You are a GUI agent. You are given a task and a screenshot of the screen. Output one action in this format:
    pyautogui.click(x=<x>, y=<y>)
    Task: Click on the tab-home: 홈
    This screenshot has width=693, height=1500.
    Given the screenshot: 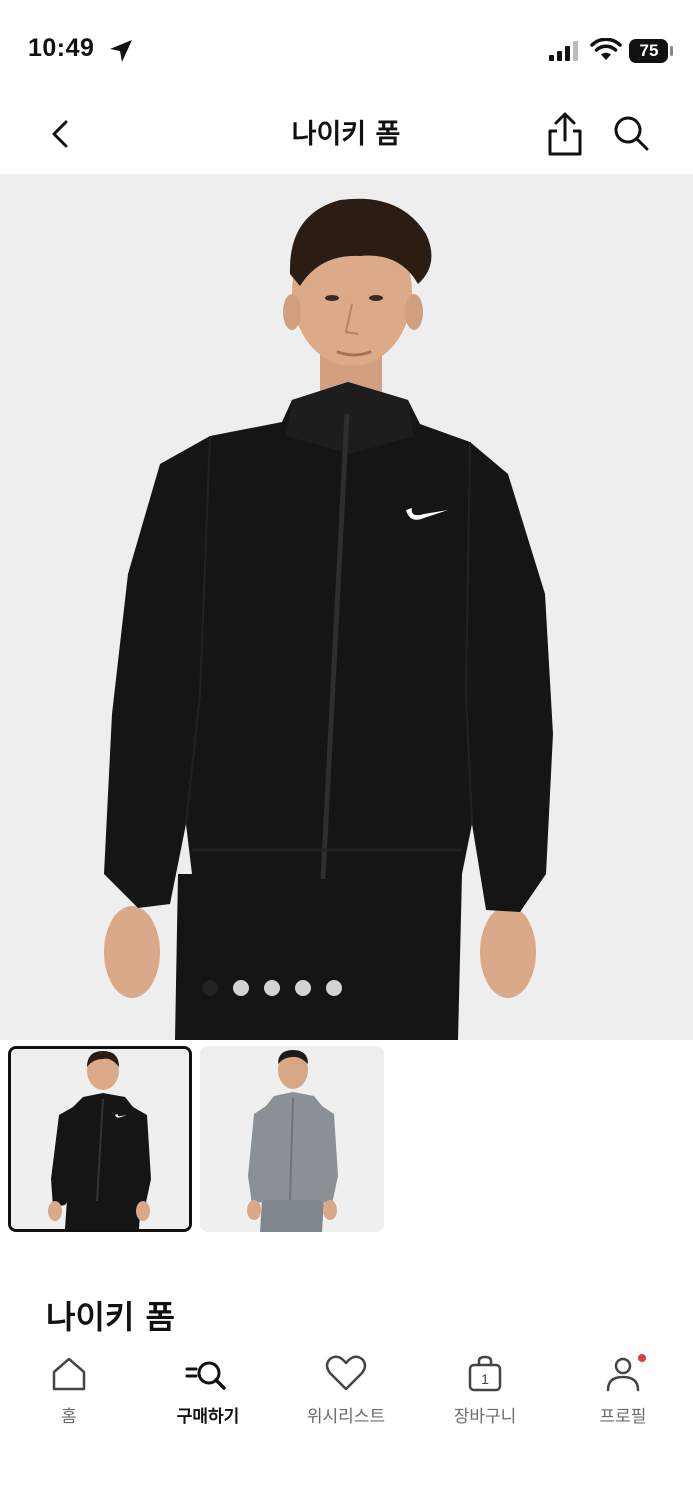 What is the action you would take?
    pyautogui.click(x=69, y=1399)
    